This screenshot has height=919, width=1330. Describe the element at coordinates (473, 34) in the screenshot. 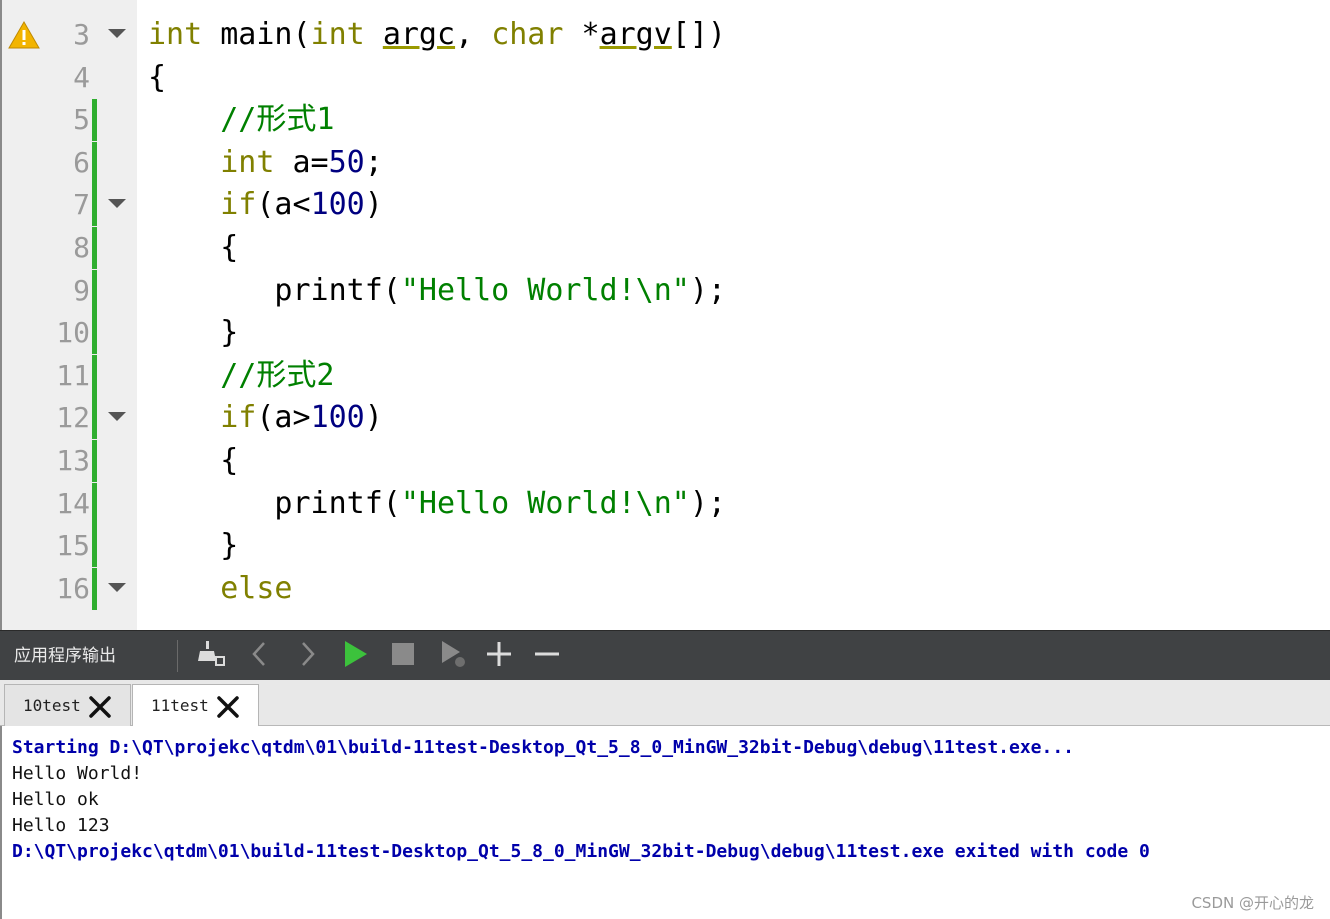

I see `code-token: ,` at that location.